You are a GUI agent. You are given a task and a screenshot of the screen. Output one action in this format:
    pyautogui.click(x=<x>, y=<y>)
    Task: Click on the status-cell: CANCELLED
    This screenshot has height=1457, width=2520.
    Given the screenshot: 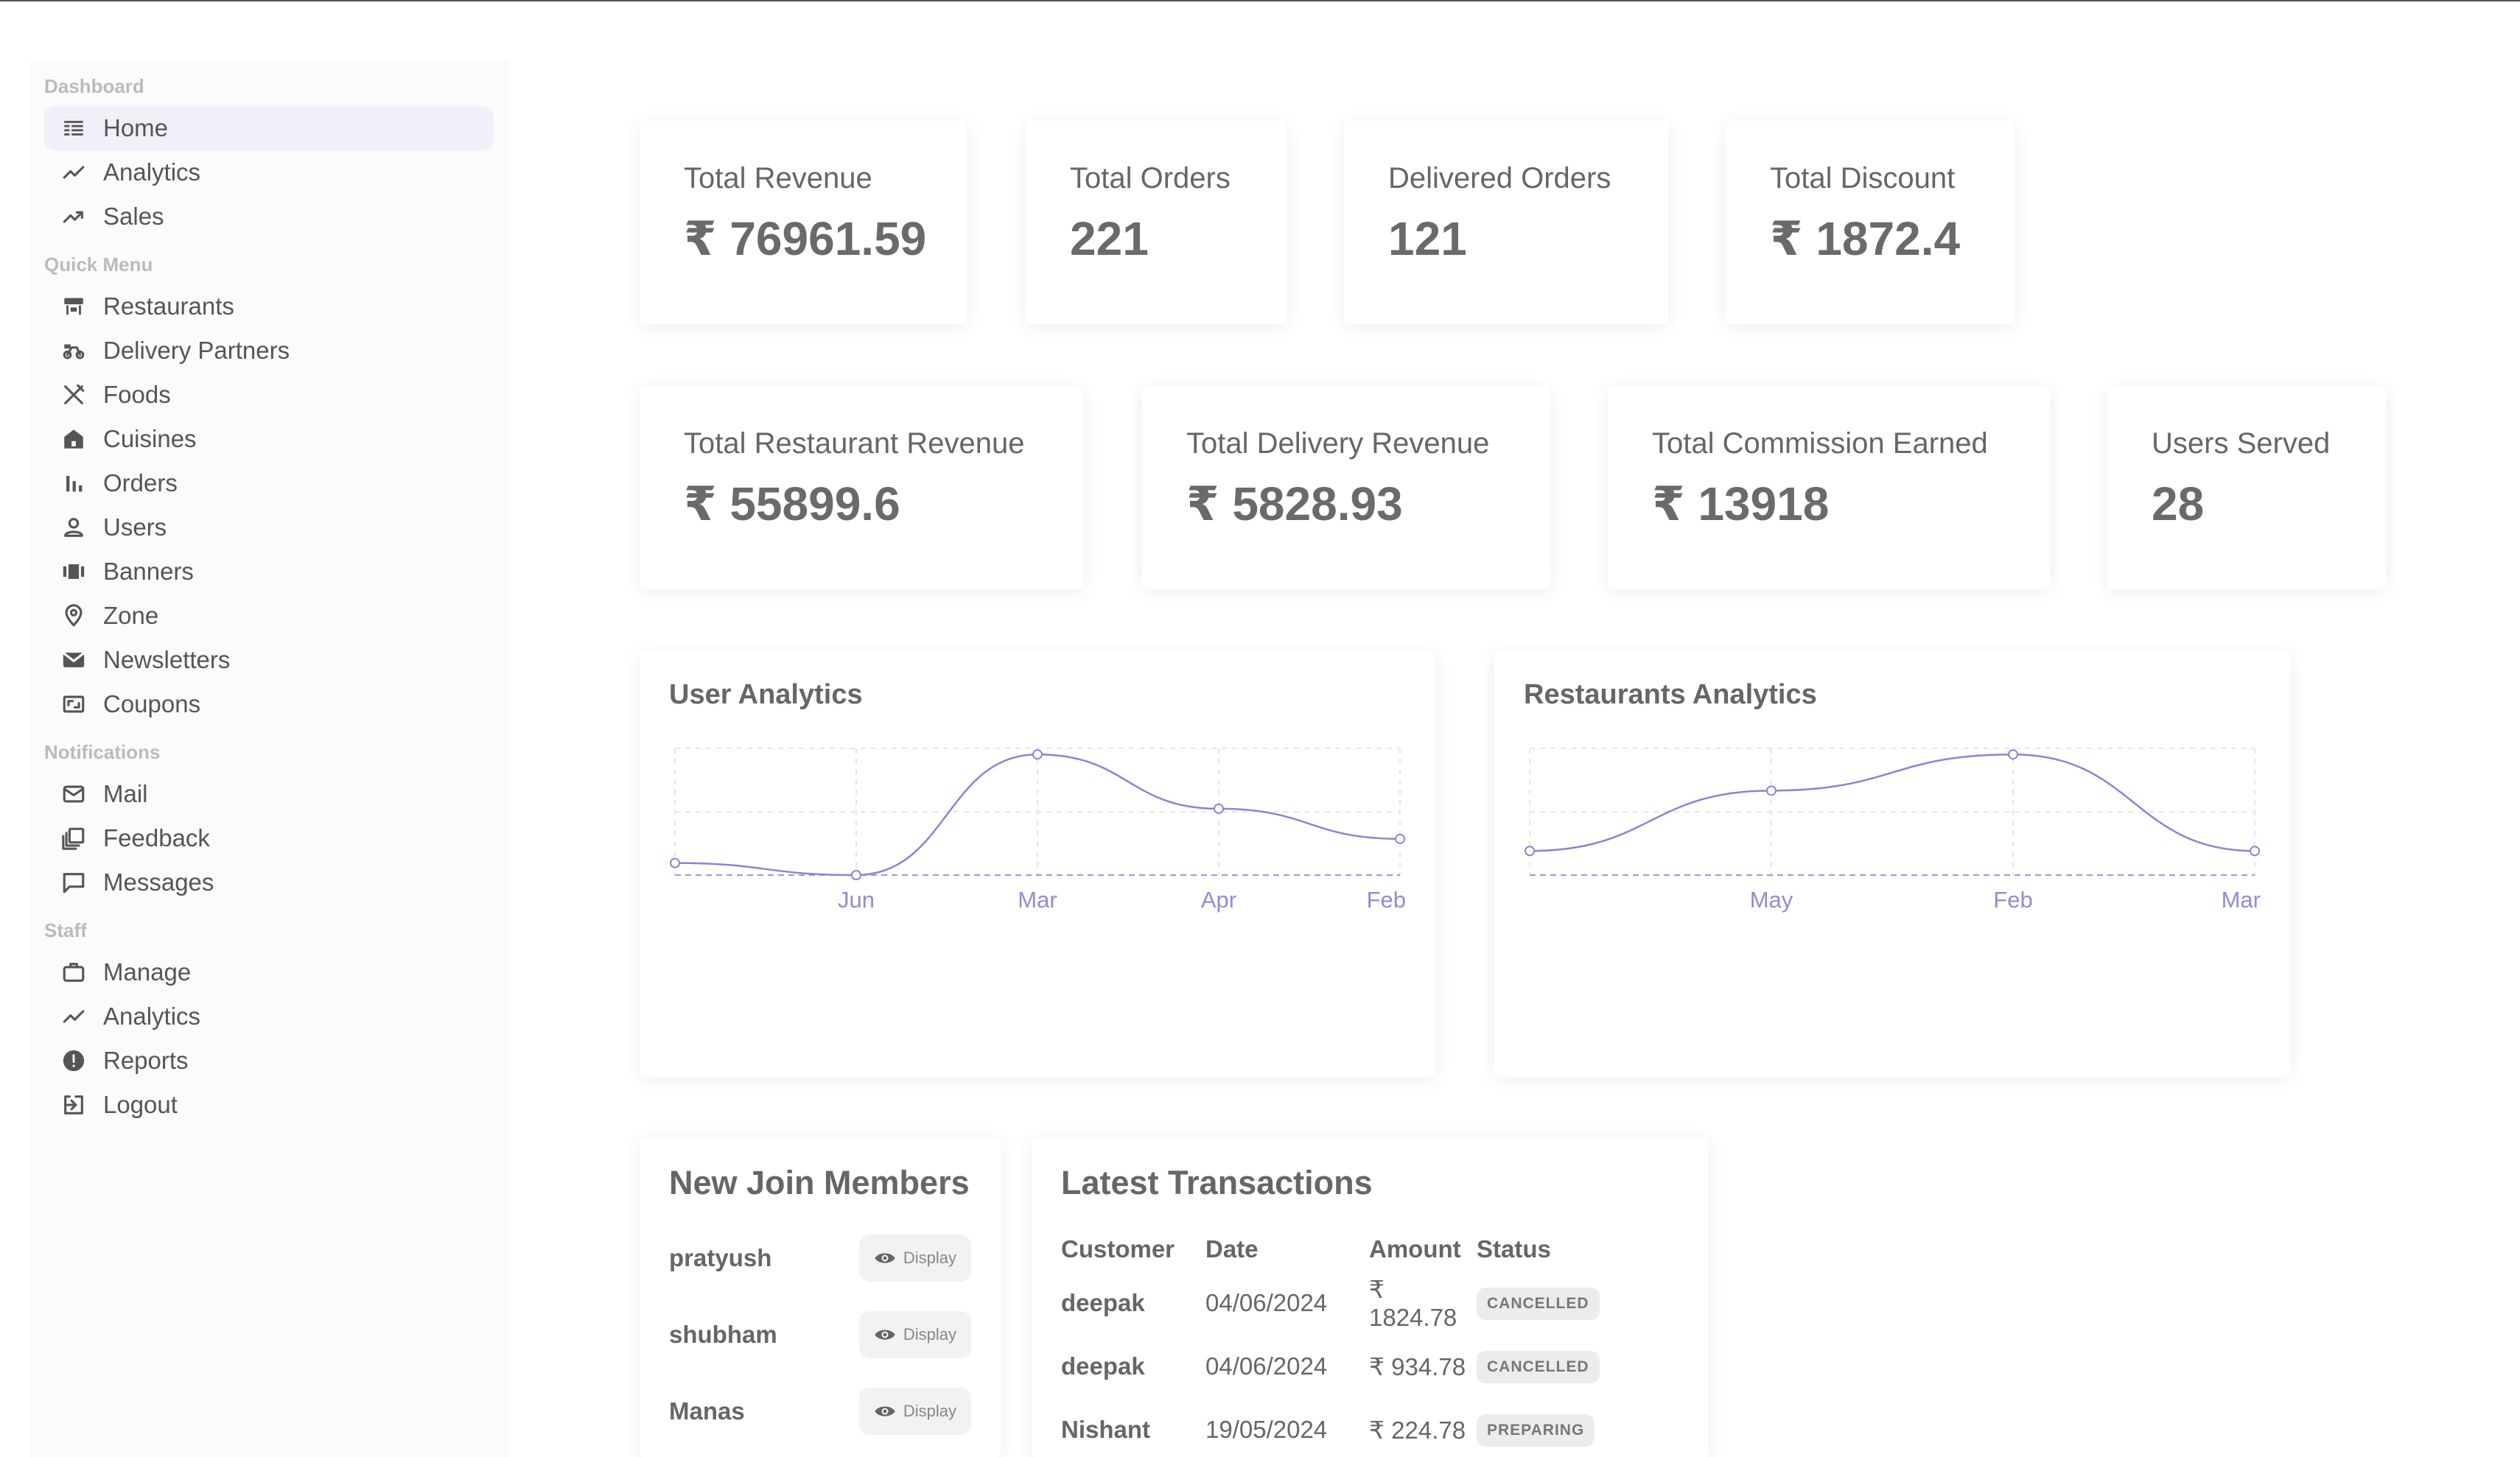 What is the action you would take?
    pyautogui.click(x=1538, y=1303)
    